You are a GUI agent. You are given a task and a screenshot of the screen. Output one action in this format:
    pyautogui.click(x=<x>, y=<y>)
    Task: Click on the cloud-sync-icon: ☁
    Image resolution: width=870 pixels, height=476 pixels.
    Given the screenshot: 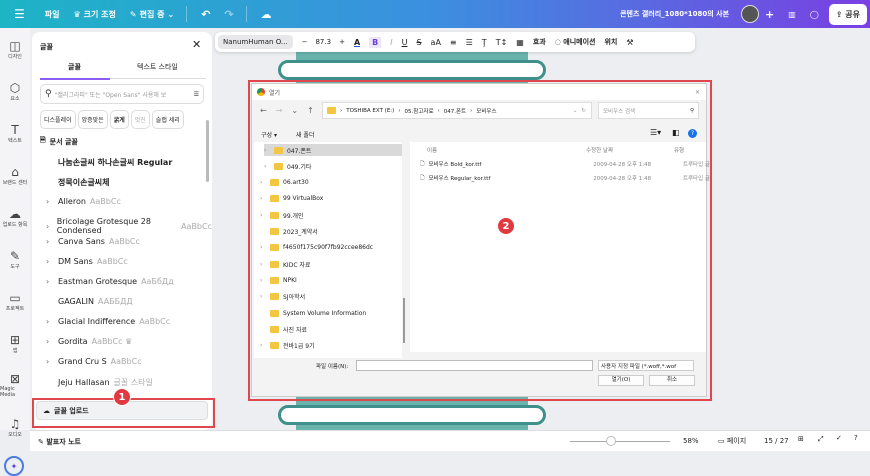 What is the action you would take?
    pyautogui.click(x=266, y=14)
    